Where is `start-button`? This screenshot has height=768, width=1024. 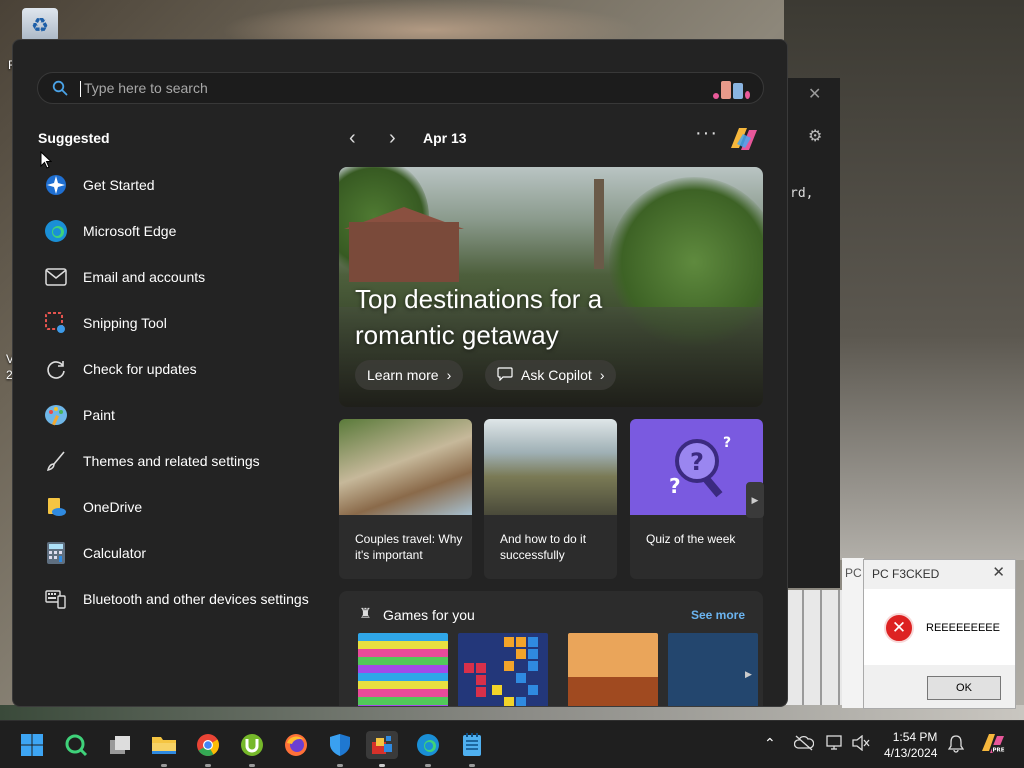
start-button is located at coordinates (32, 745).